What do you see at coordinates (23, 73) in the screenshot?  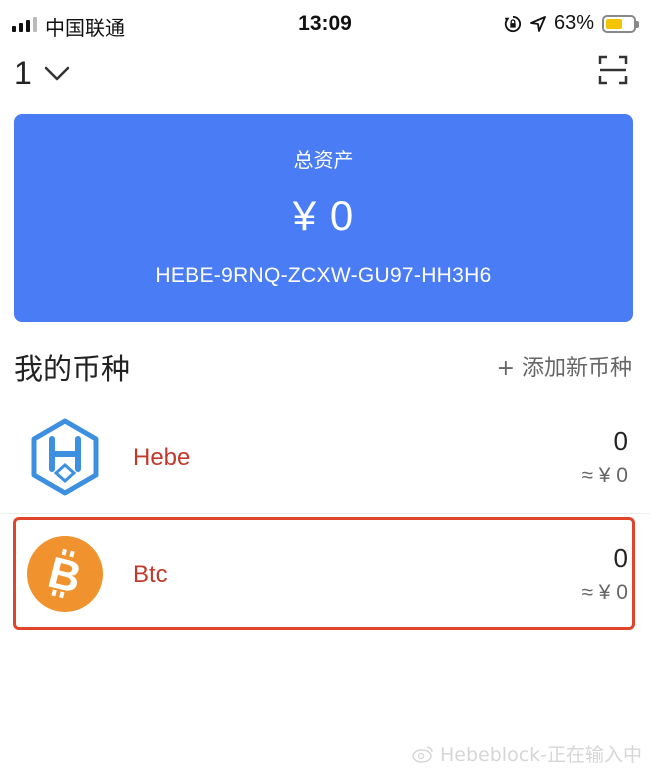 I see `wallet-name: 1` at bounding box center [23, 73].